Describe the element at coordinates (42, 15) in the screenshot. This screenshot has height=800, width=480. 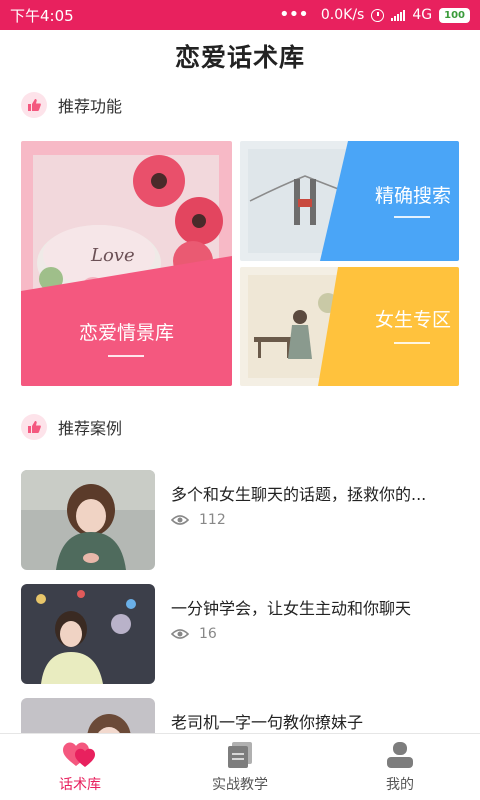
I see `status-time: 下午4:05` at that location.